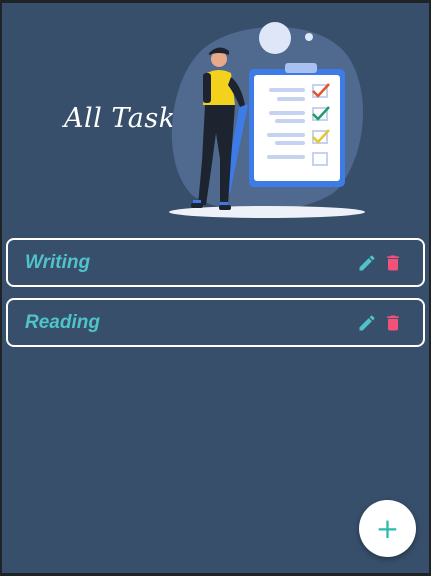 The image size is (431, 576). I want to click on list-item: Reading, so click(215, 322).